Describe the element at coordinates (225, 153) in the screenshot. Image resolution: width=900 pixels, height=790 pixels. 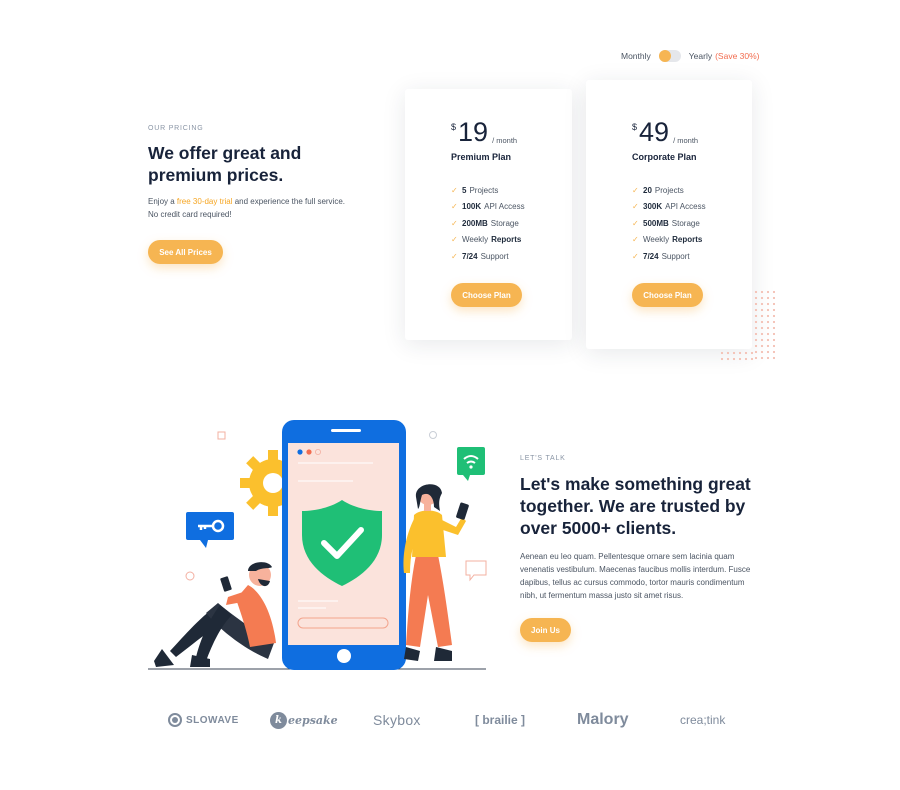
I see `pricing-title-line1: We offer great and` at that location.